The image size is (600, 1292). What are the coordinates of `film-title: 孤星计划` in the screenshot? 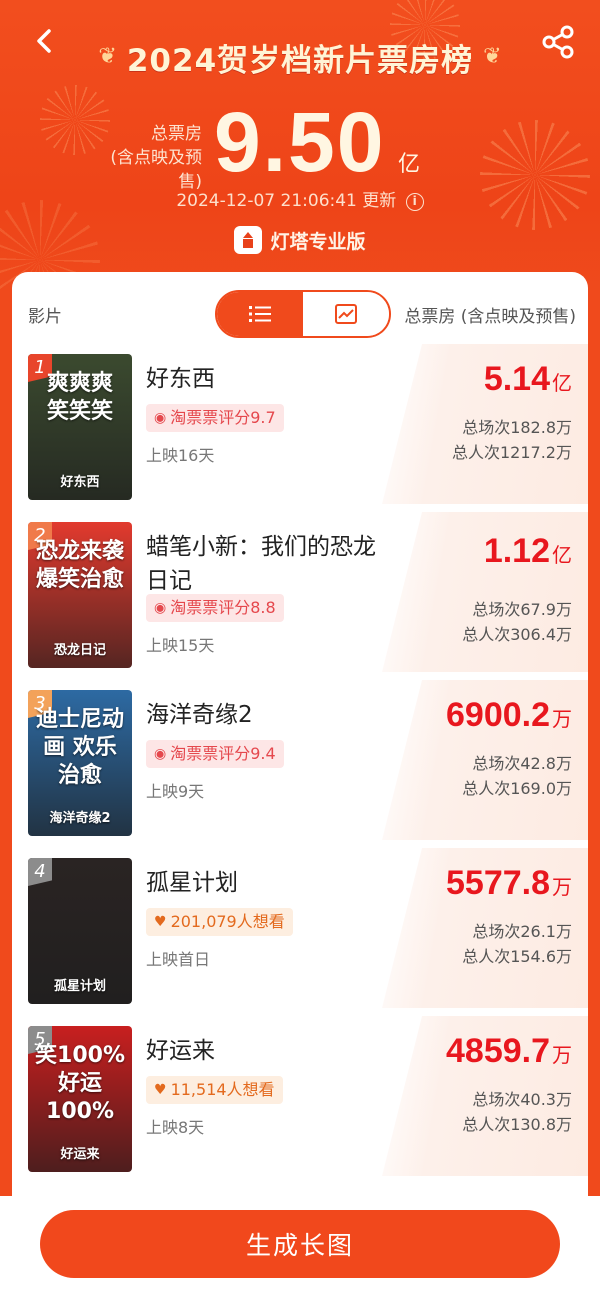 It's located at (271, 883).